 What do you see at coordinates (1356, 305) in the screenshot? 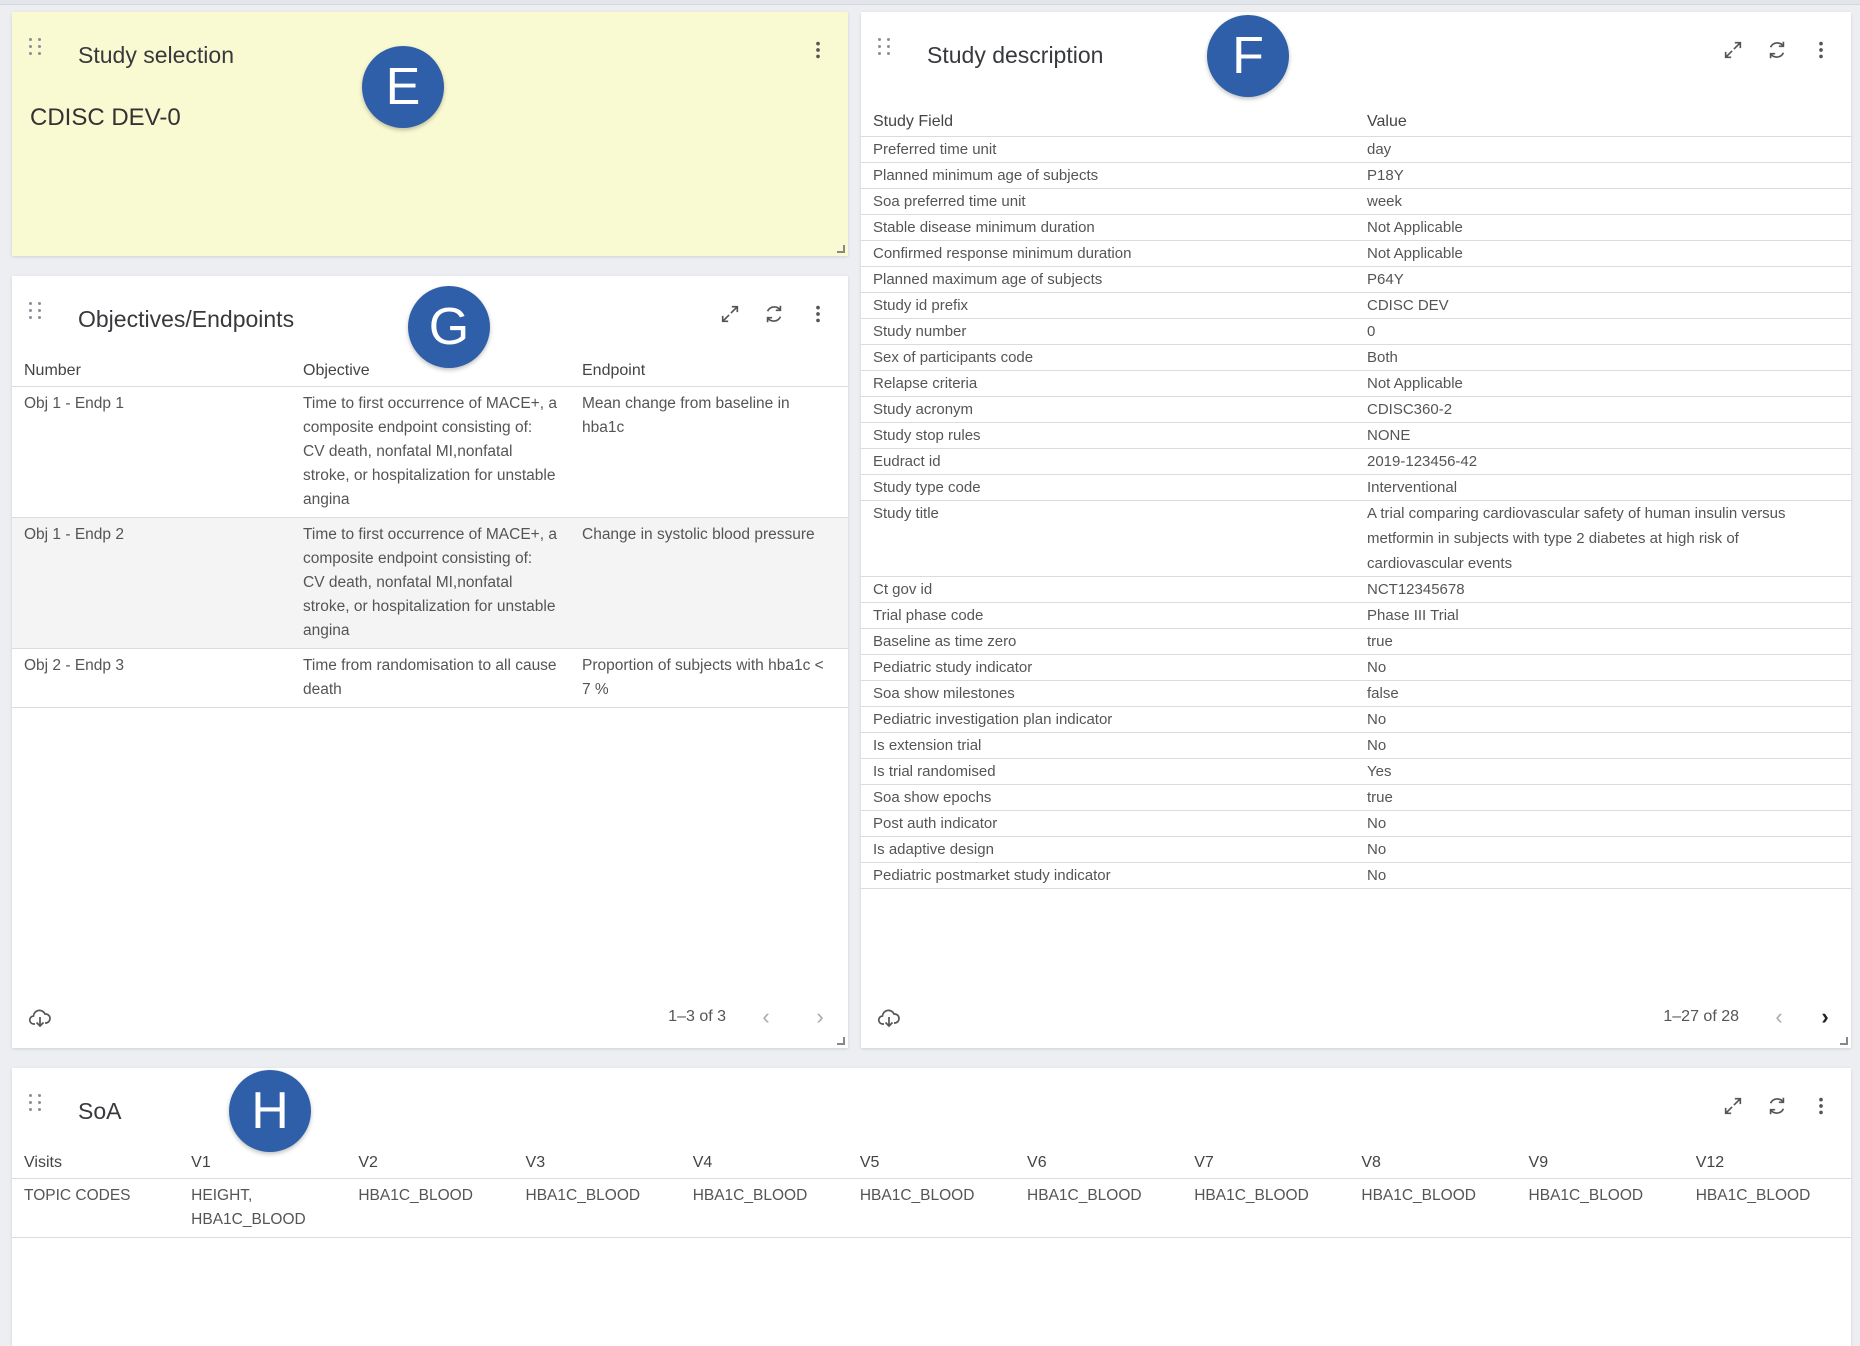
I see `table-row: Study id prefix CDISC DEV` at bounding box center [1356, 305].